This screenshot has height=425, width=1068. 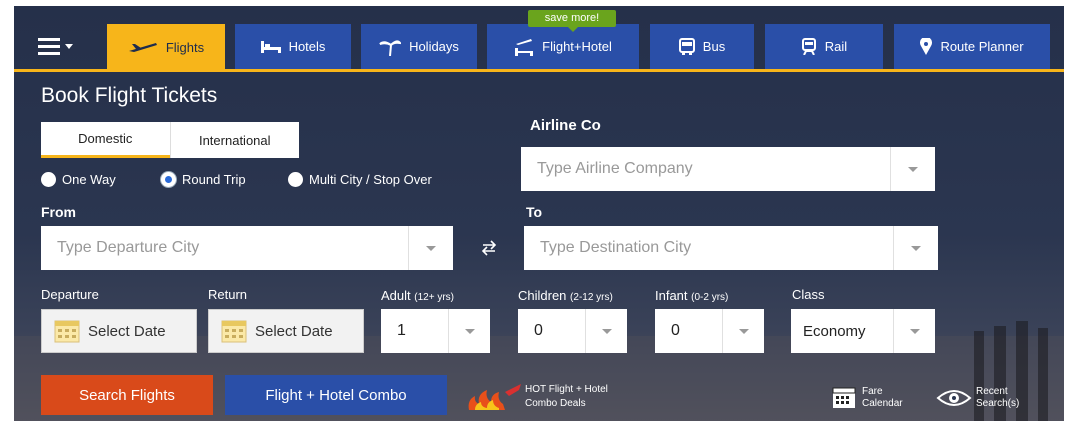 I want to click on return-date-button: Select Date, so click(x=286, y=331).